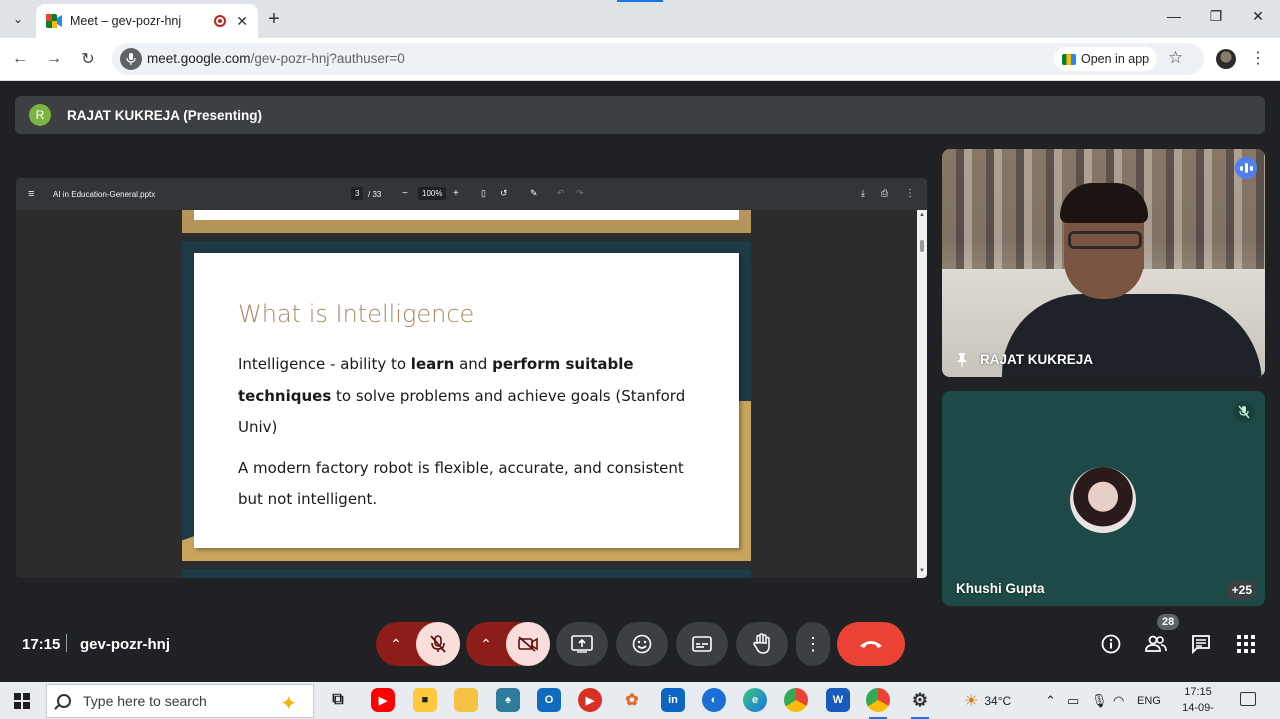 Image resolution: width=1280 pixels, height=719 pixels. I want to click on camera-toggle-button, so click(528, 644).